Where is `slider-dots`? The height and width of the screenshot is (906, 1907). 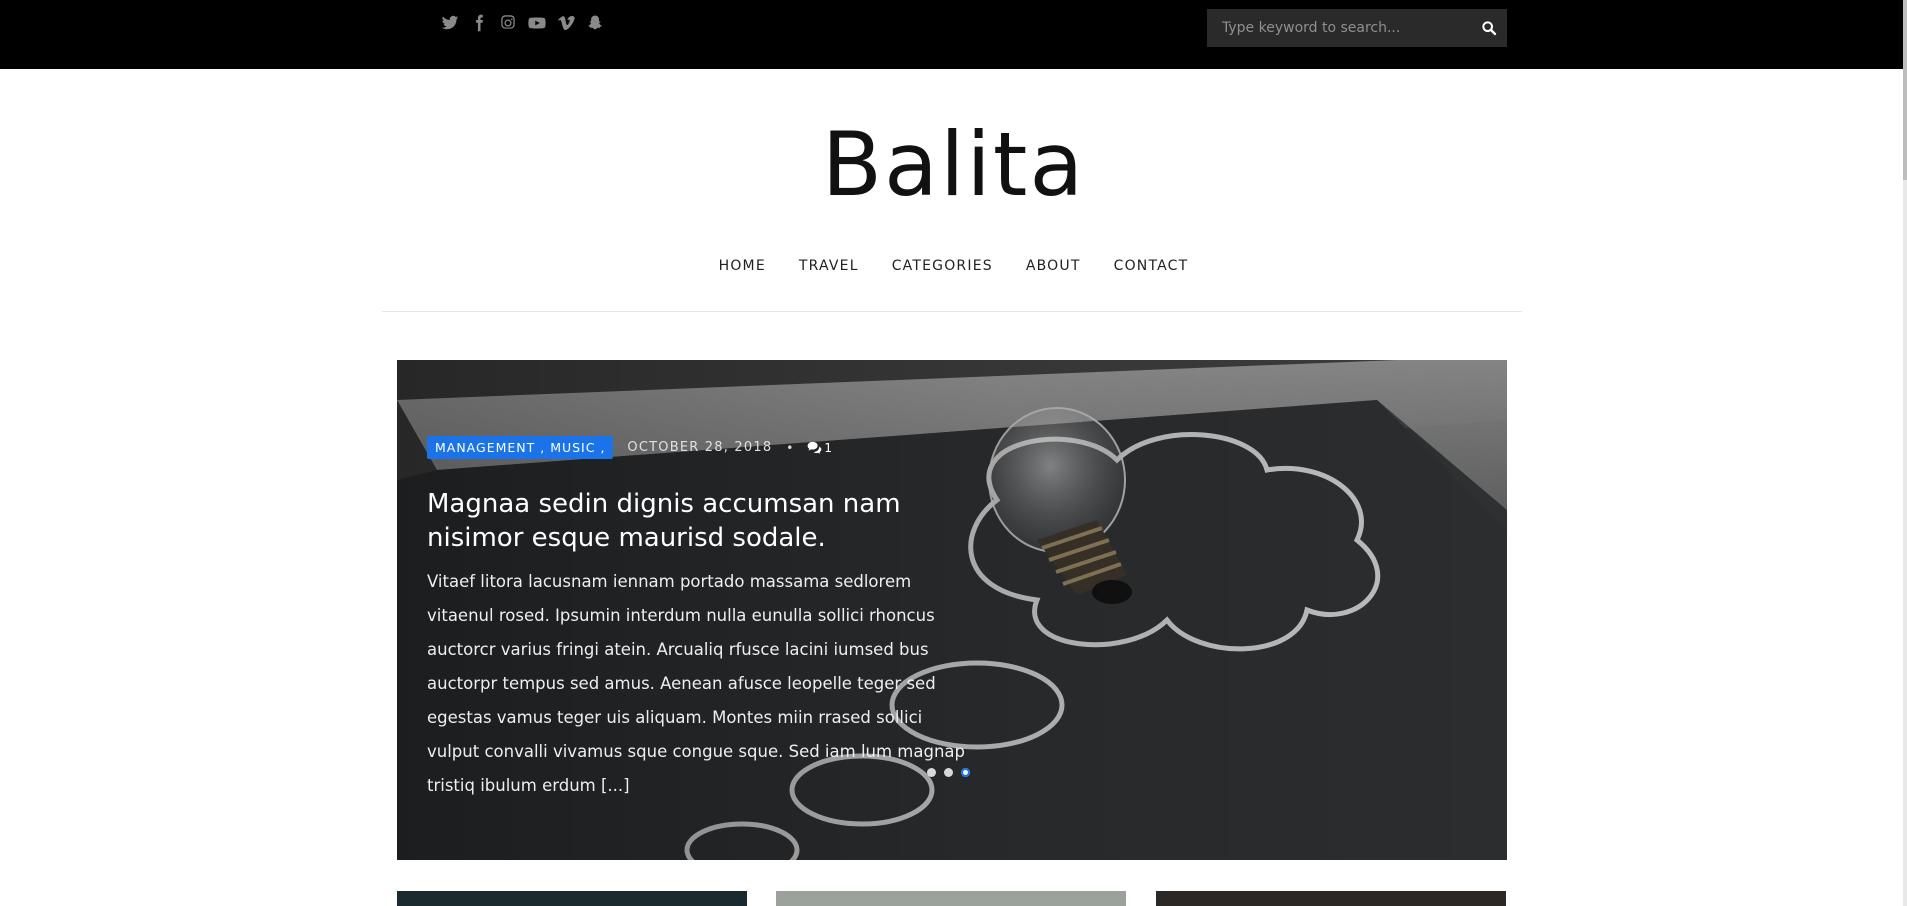 slider-dots is located at coordinates (948, 772).